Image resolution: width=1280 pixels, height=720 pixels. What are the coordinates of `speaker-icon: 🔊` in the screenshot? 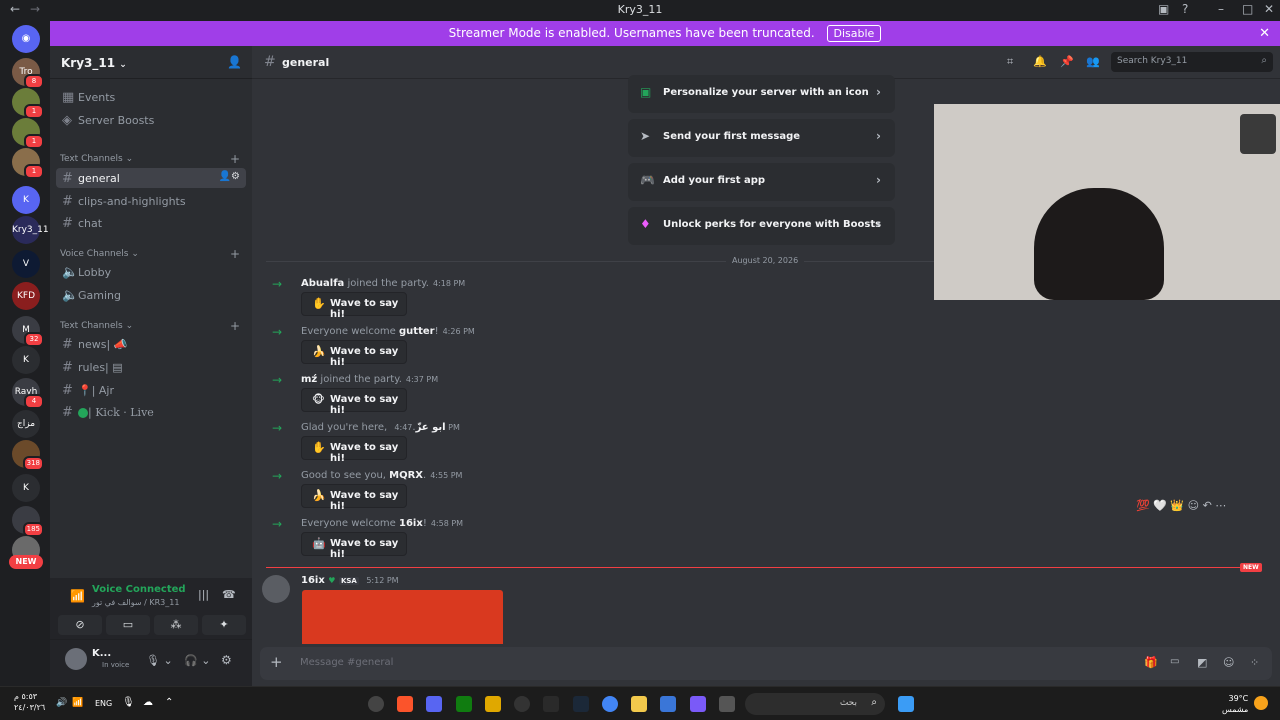 It's located at (61, 703).